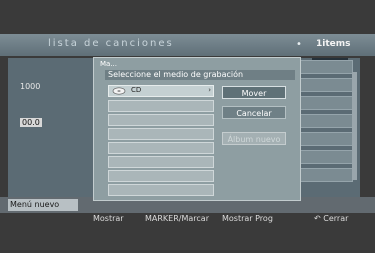  Describe the element at coordinates (111, 43) in the screenshot. I see `page-title: lista de canciones` at that location.